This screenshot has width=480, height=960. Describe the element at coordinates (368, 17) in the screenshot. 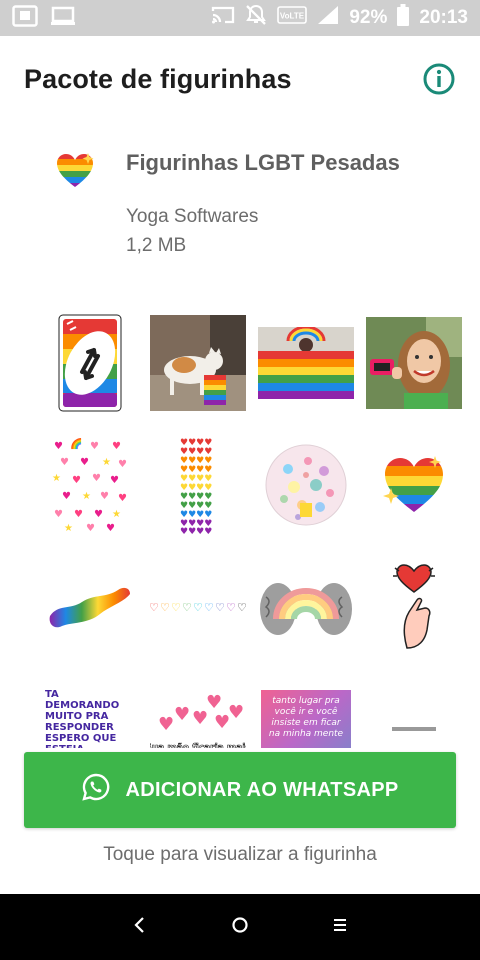

I see `battery-percent: 92%` at that location.